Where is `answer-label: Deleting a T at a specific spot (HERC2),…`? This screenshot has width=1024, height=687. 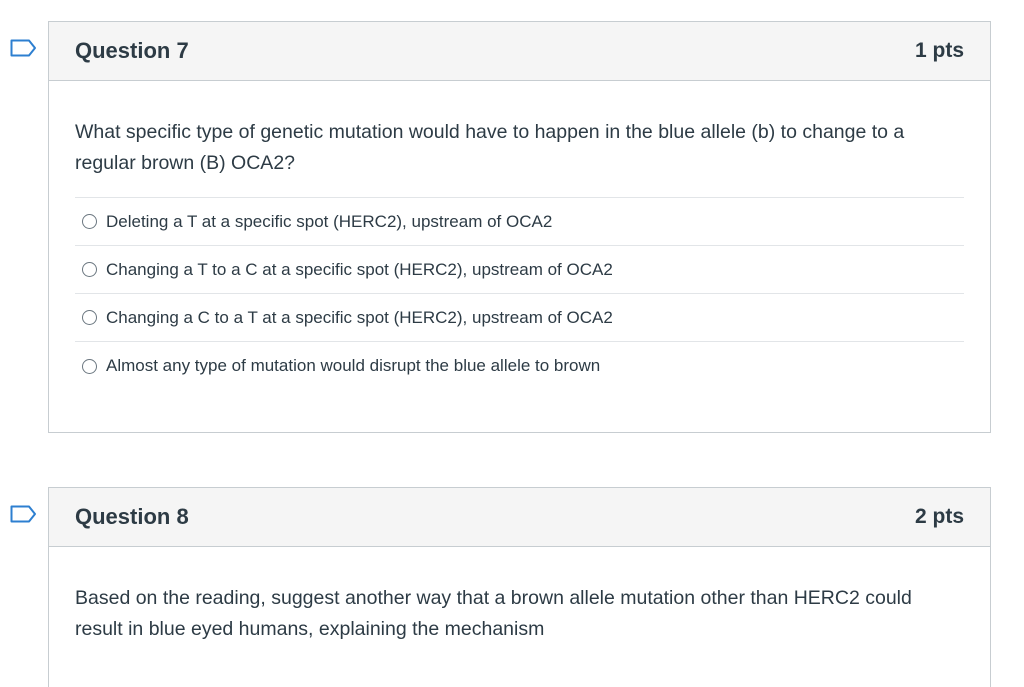 answer-label: Deleting a T at a specific spot (HERC2),… is located at coordinates (329, 221).